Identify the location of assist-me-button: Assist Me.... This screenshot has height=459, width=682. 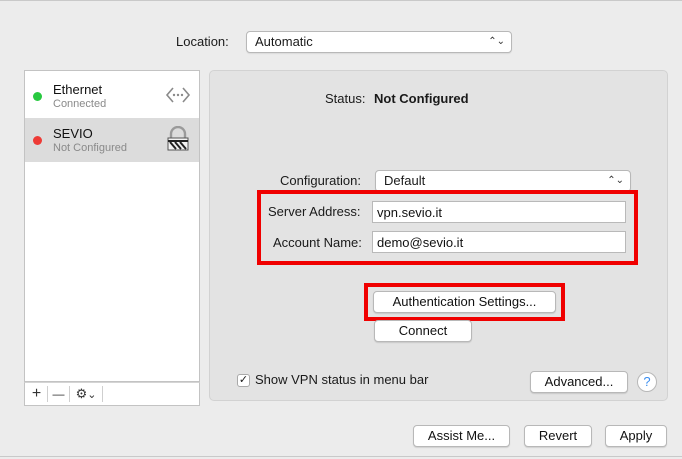
(461, 436).